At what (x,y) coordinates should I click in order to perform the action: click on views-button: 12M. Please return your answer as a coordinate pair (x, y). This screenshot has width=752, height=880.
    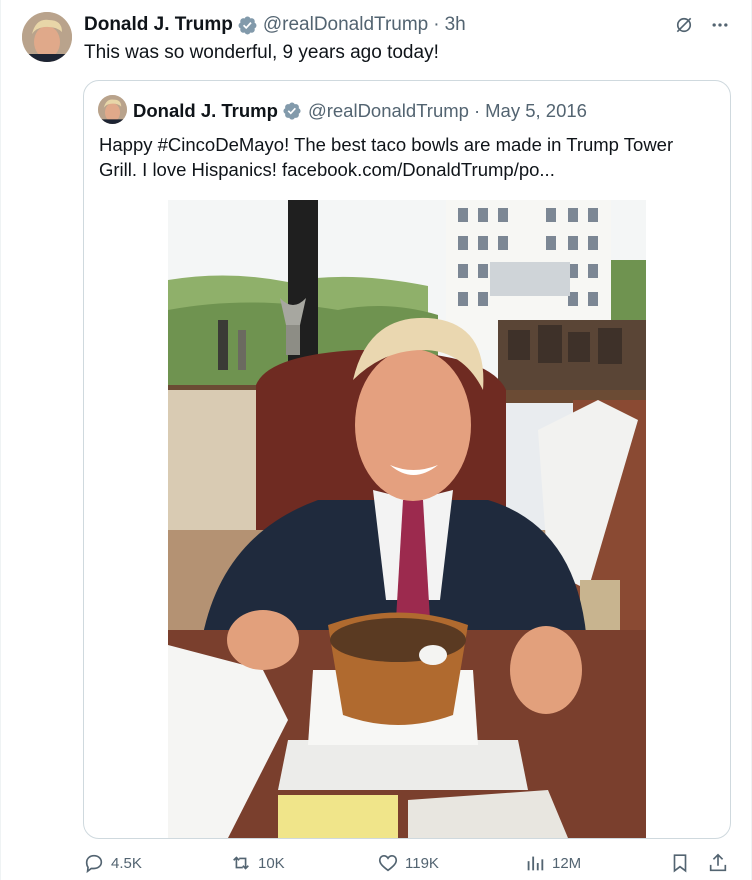
    Looking at the image, I should click on (552, 863).